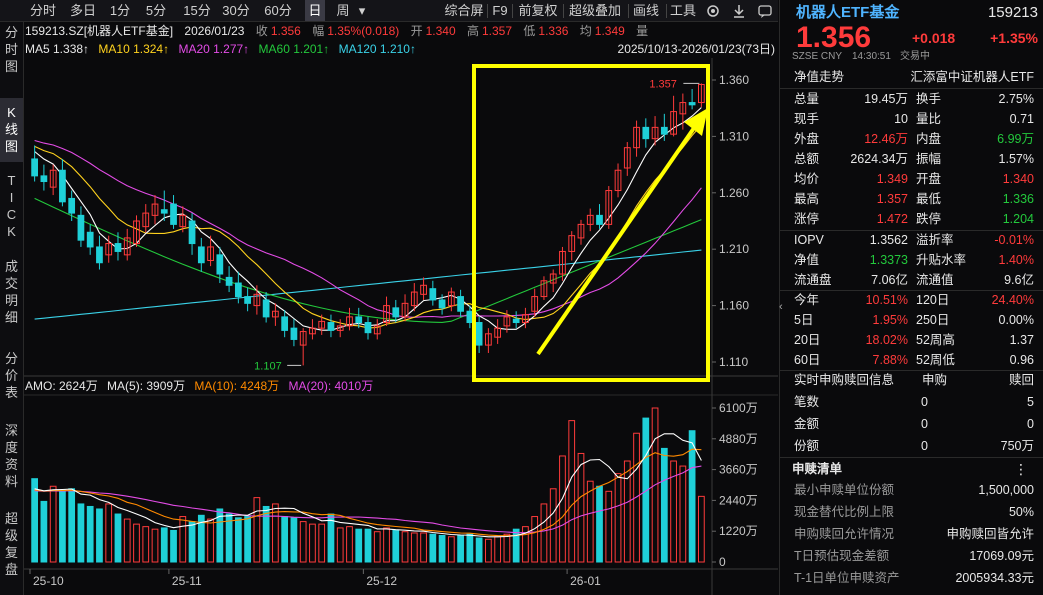 This screenshot has height=595, width=1043. What do you see at coordinates (807, 260) in the screenshot?
I see `stat-label: 净值` at bounding box center [807, 260].